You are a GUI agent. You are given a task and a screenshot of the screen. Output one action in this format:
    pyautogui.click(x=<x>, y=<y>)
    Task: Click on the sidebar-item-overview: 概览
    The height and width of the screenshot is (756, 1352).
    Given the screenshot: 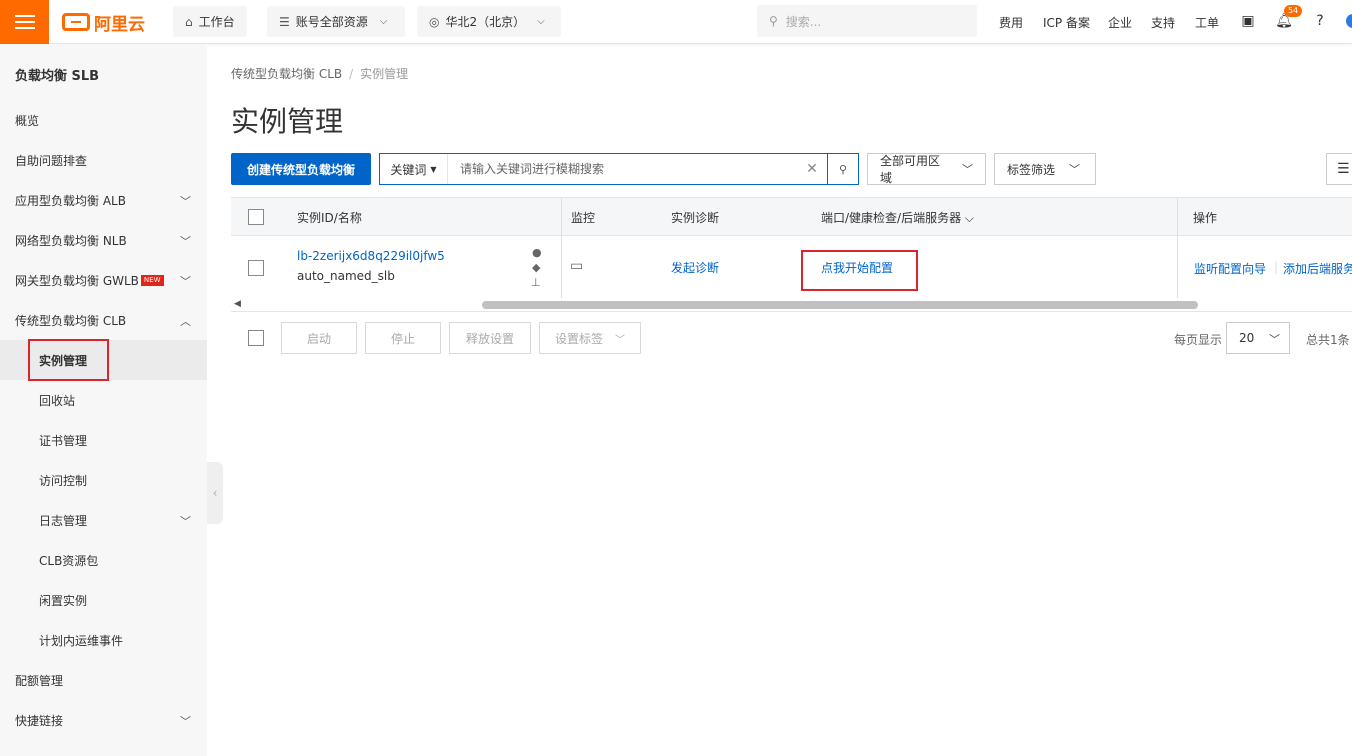 What is the action you would take?
    pyautogui.click(x=103, y=120)
    